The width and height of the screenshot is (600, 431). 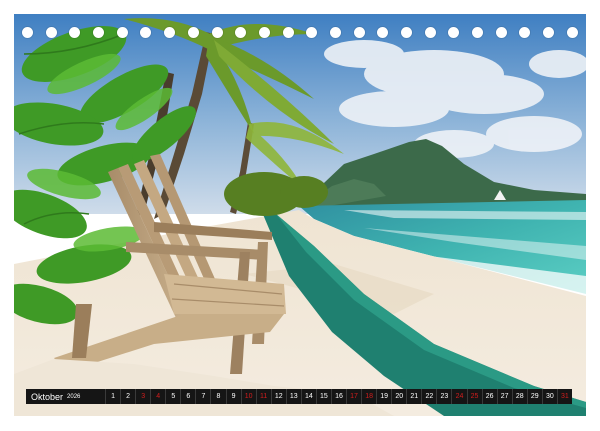 I want to click on day-cell: 1, so click(x=112, y=396).